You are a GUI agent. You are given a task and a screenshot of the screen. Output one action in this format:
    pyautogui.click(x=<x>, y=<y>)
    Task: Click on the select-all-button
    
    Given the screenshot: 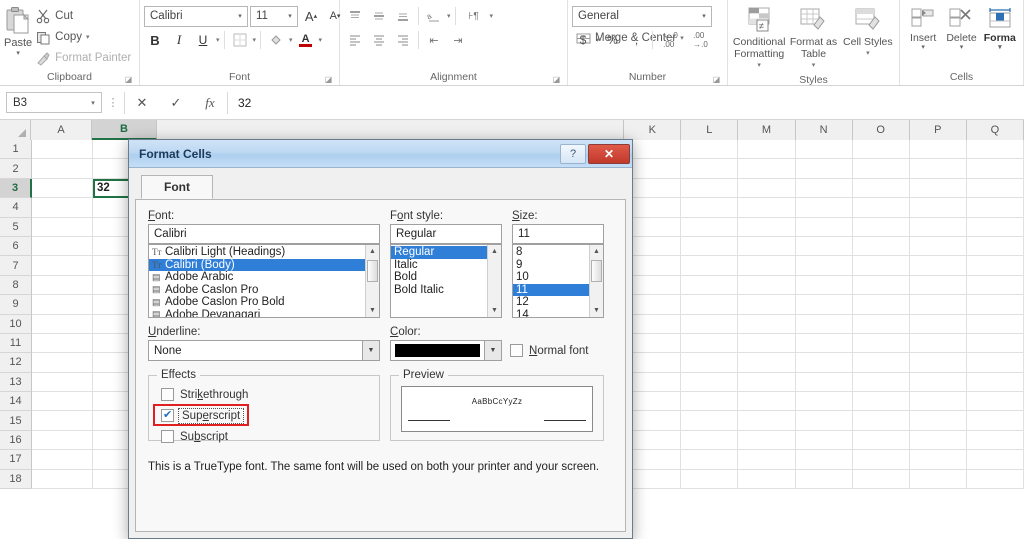 What is the action you would take?
    pyautogui.click(x=15, y=130)
    